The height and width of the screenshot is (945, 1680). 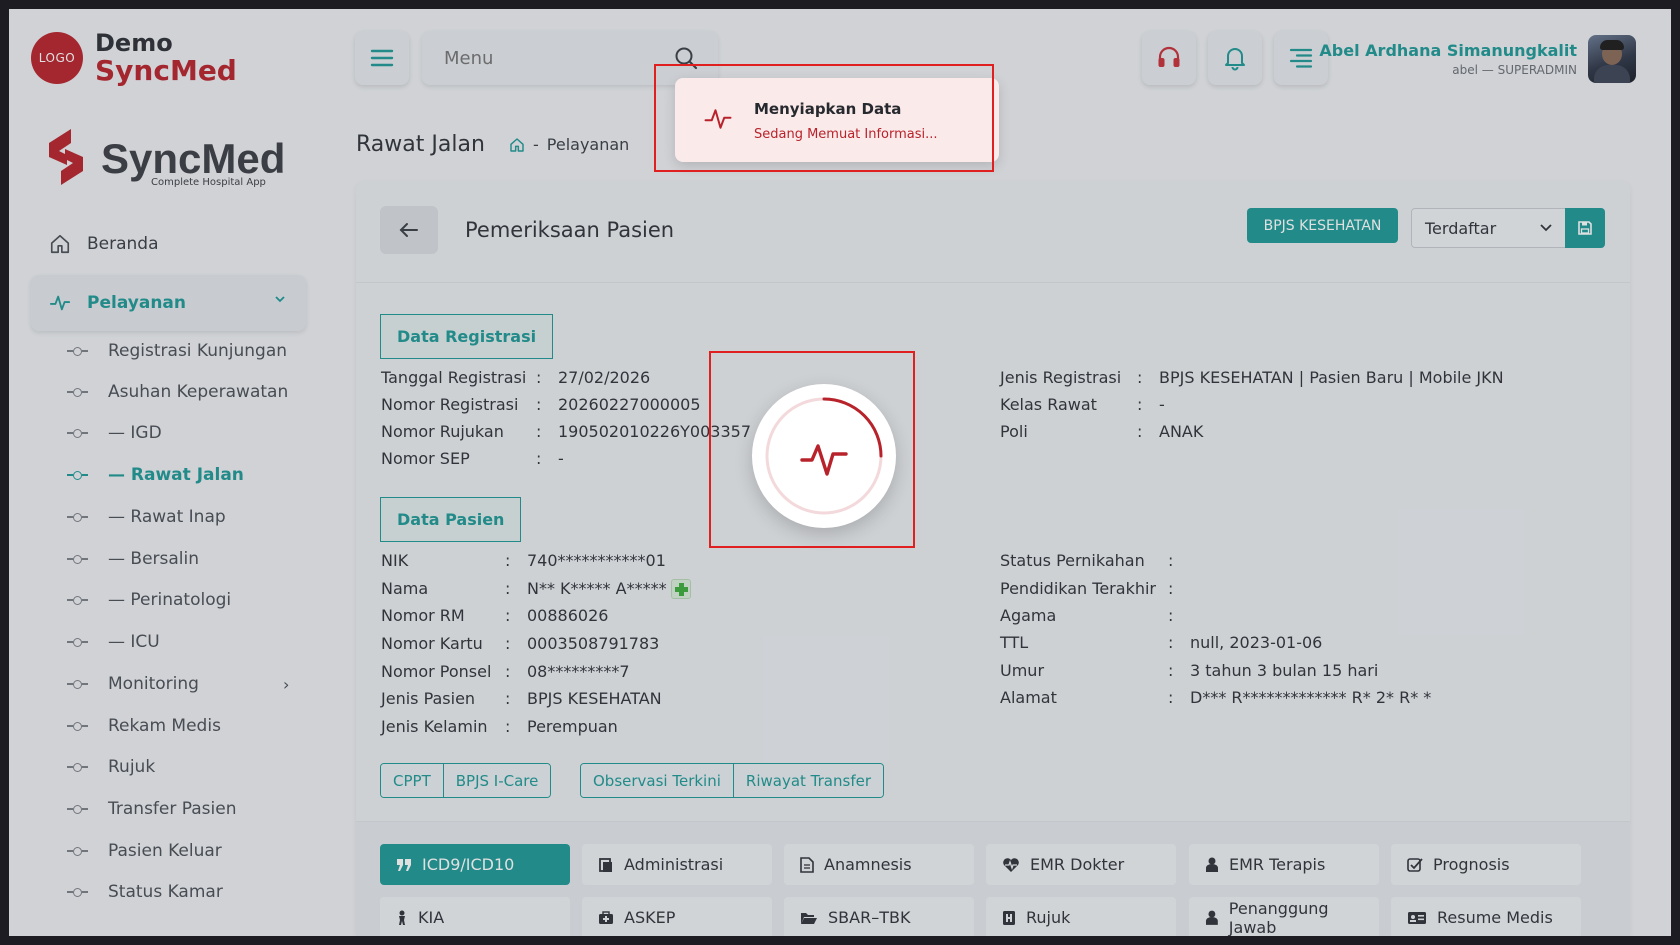 I want to click on sidebar-subitem-active: — Rawat Jalan, so click(x=155, y=475).